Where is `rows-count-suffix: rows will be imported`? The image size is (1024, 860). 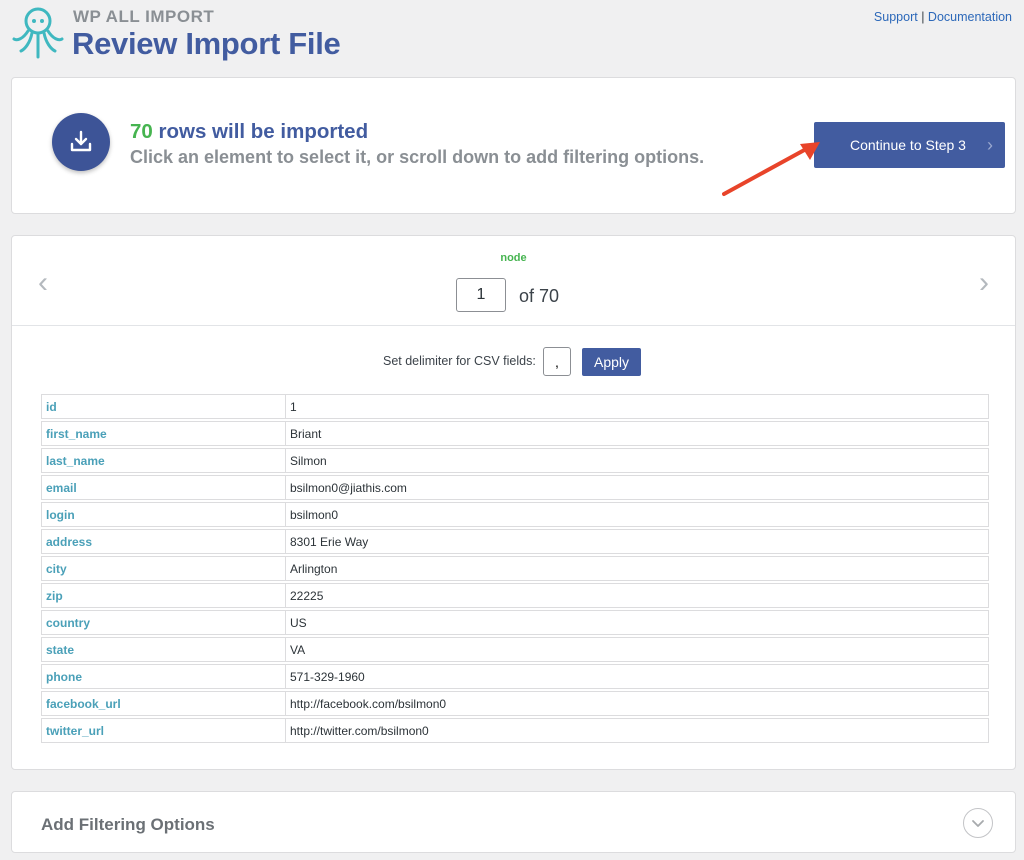 rows-count-suffix: rows will be imported is located at coordinates (263, 131).